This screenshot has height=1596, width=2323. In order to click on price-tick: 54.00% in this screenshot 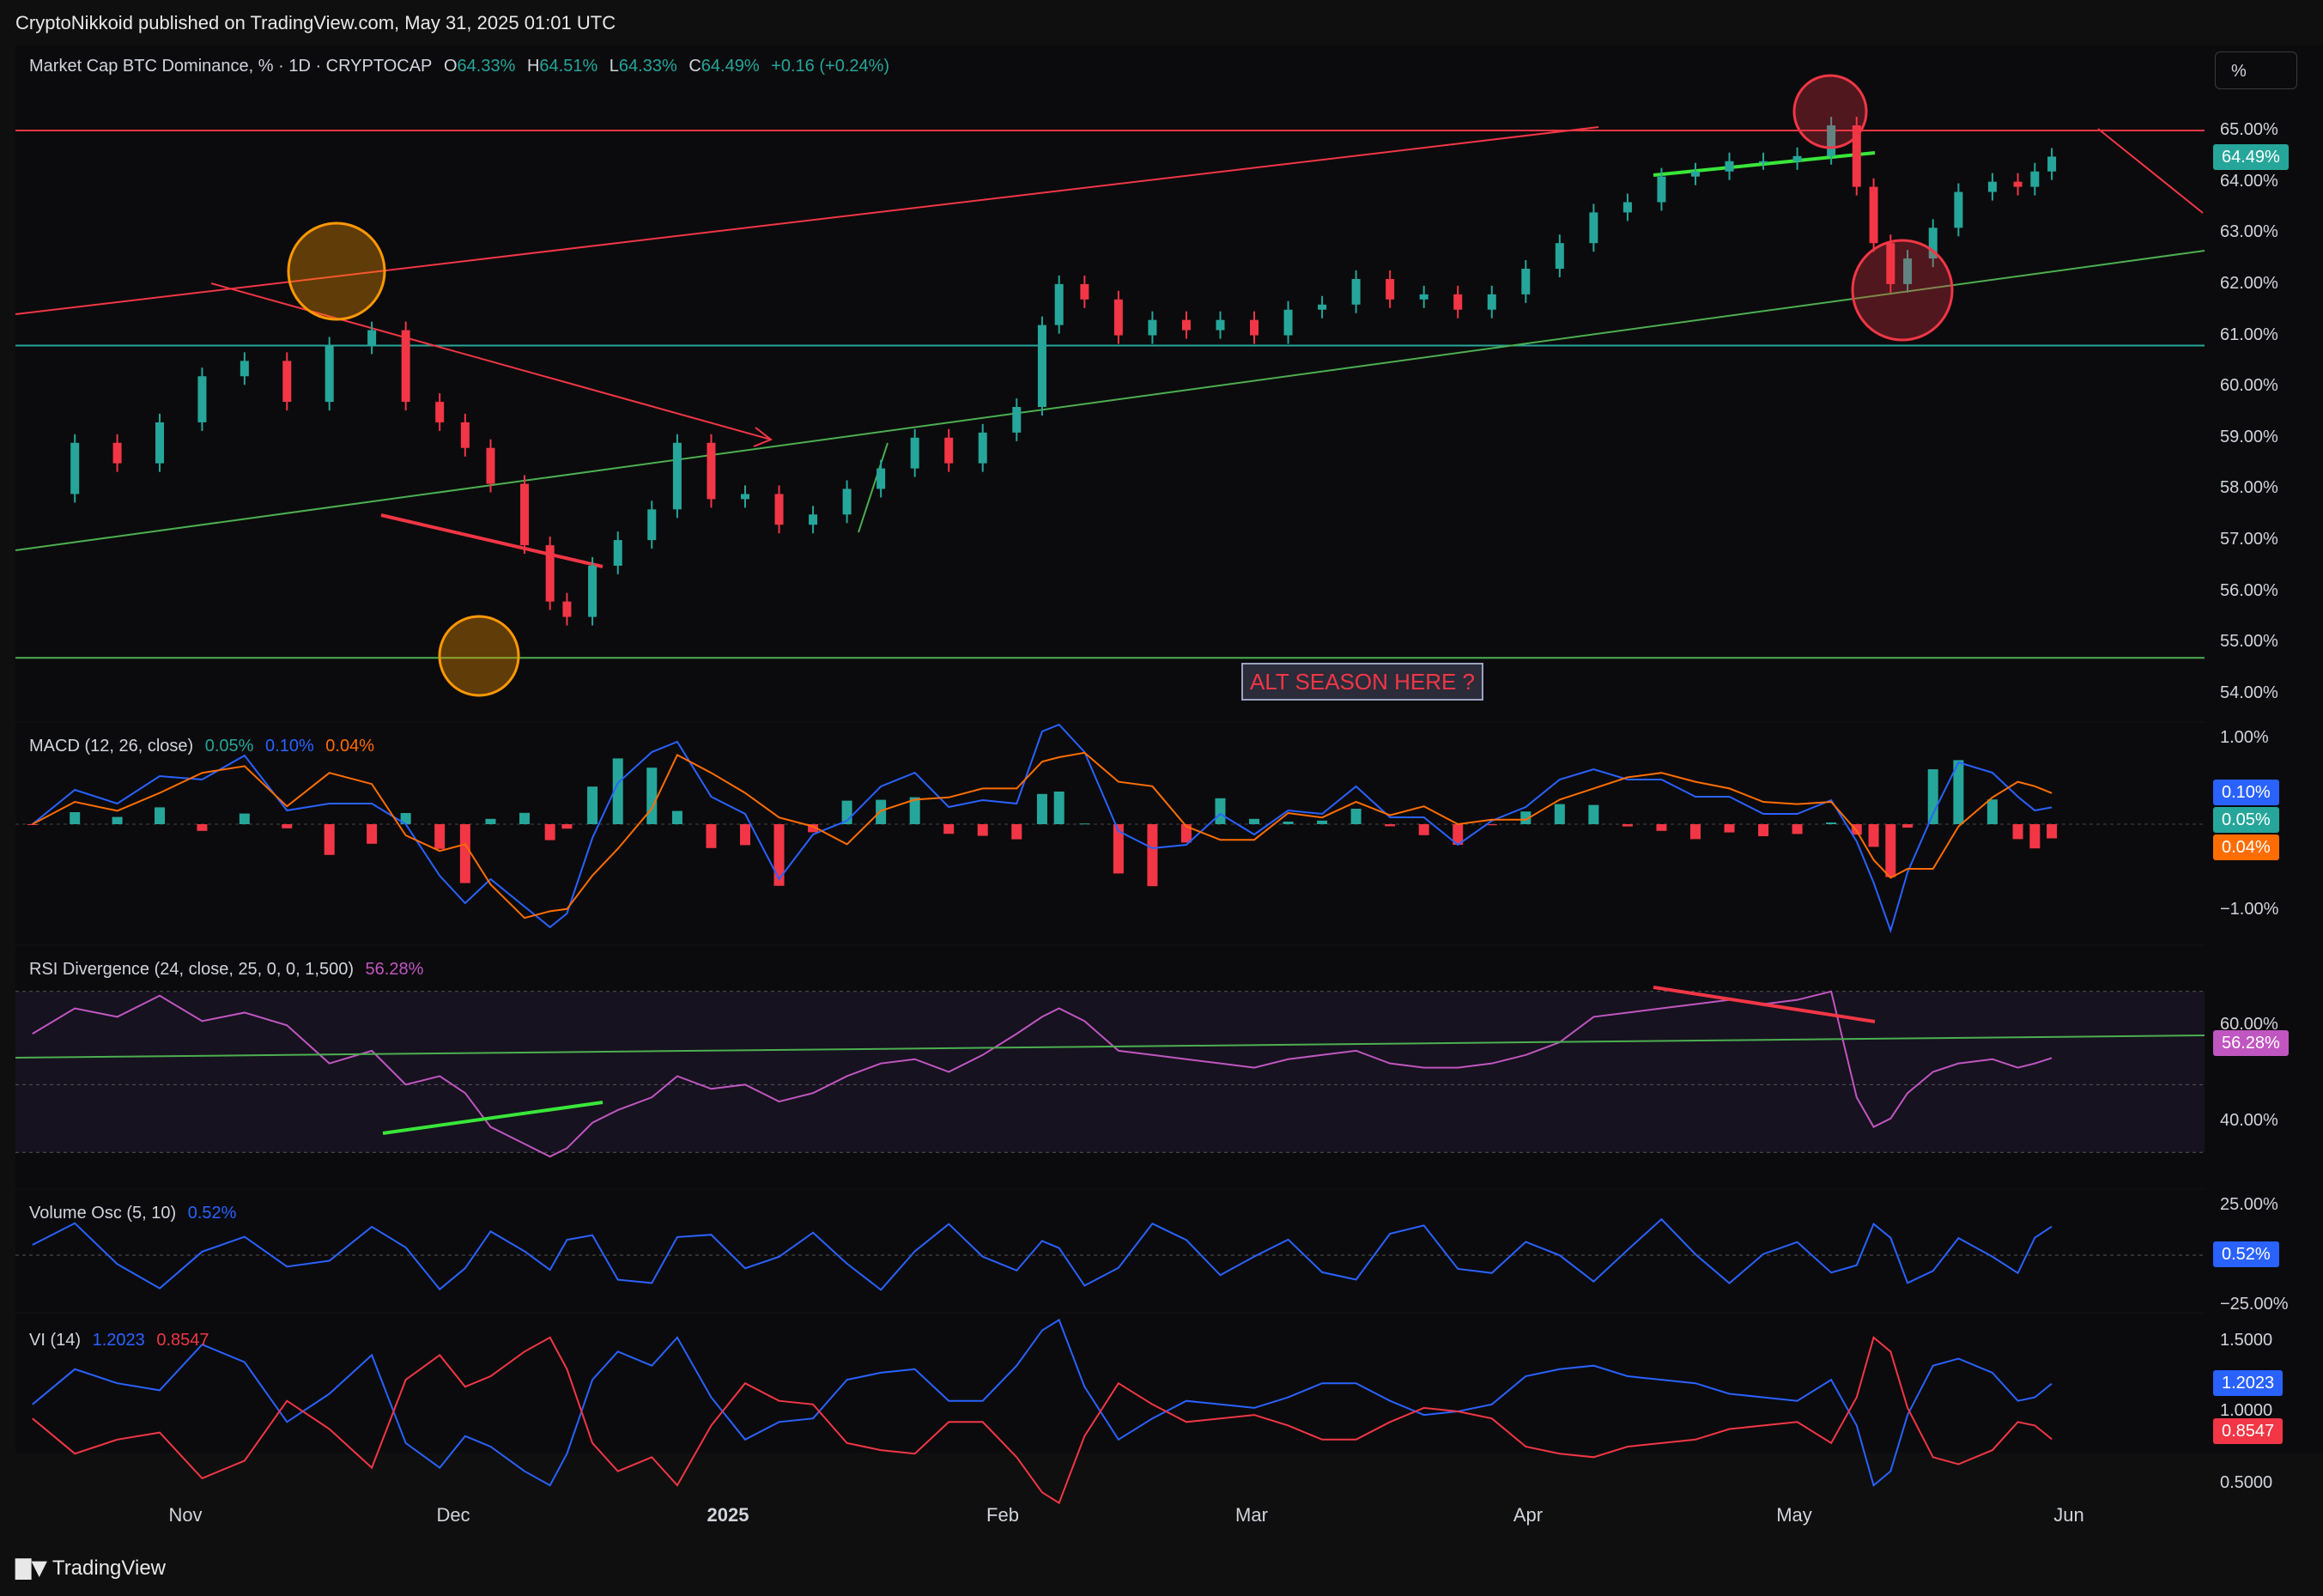, I will do `click(2249, 692)`.